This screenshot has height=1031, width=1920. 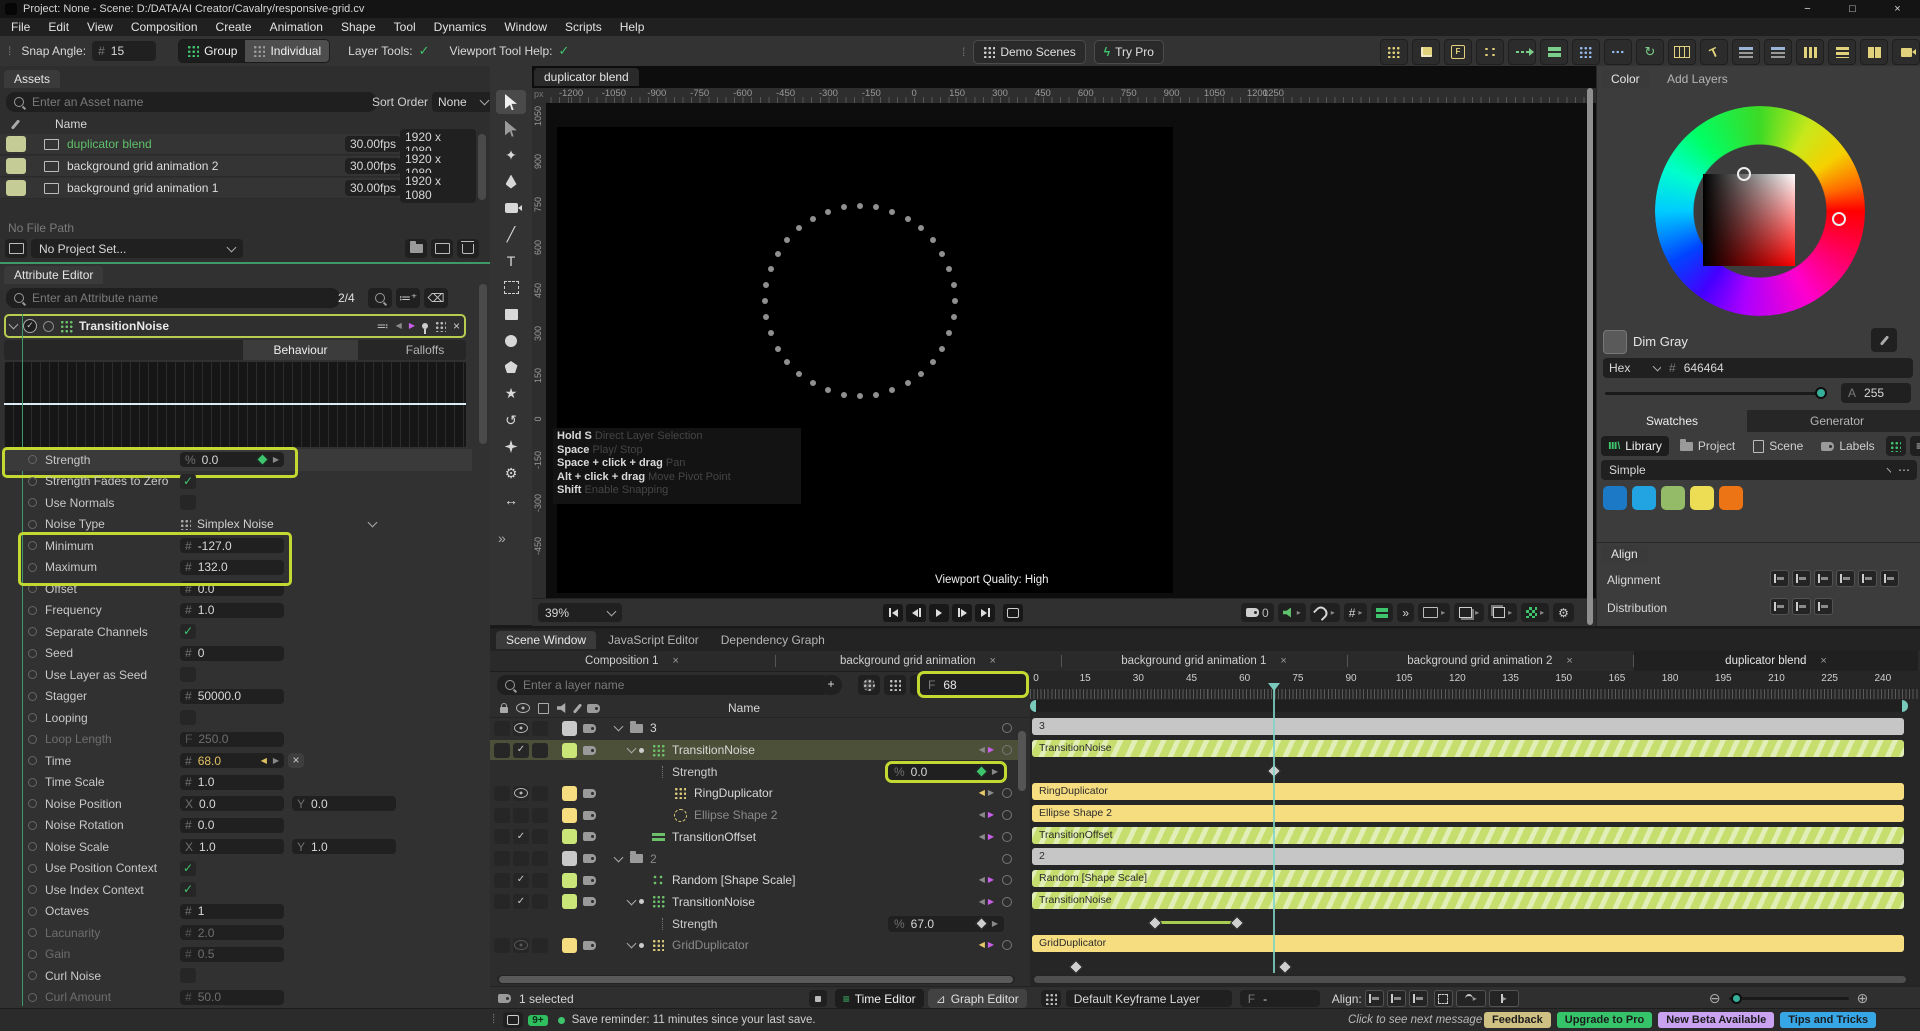 I want to click on go-to-end-button, so click(x=985, y=612).